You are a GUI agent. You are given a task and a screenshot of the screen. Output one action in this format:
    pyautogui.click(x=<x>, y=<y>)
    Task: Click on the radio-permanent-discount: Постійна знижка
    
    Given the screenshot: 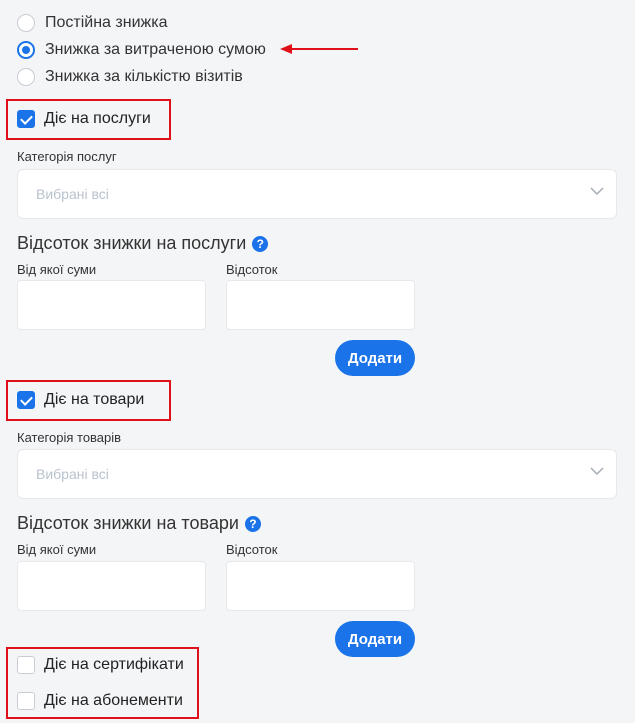 What is the action you would take?
    pyautogui.click(x=92, y=23)
    